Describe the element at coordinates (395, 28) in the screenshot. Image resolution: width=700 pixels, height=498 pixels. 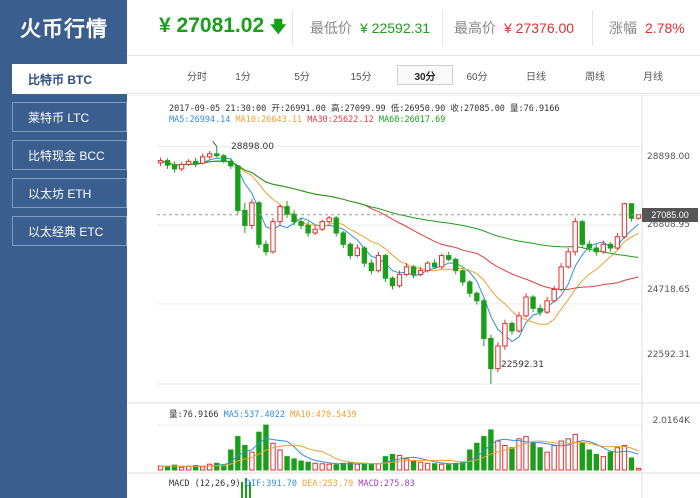
I see `low-price-value: ¥ 22592.31` at that location.